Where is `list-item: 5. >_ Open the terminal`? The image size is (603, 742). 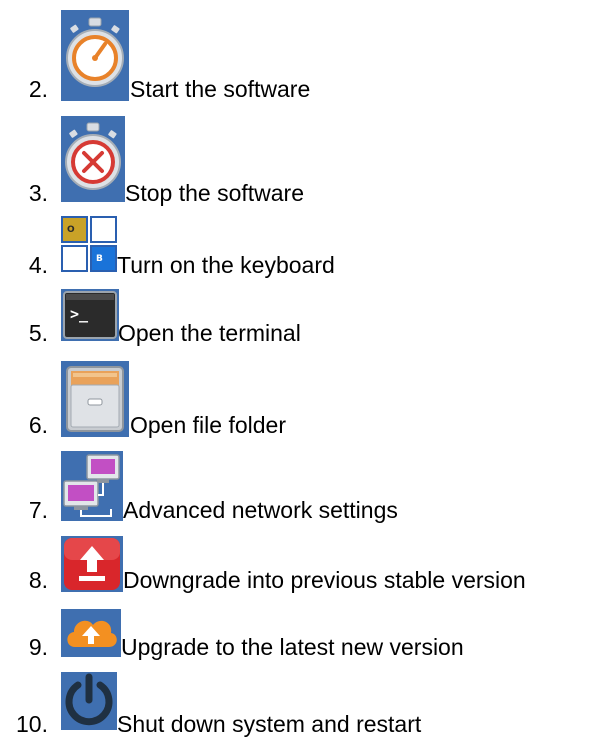 list-item: 5. >_ Open the terminal is located at coordinates (301, 315).